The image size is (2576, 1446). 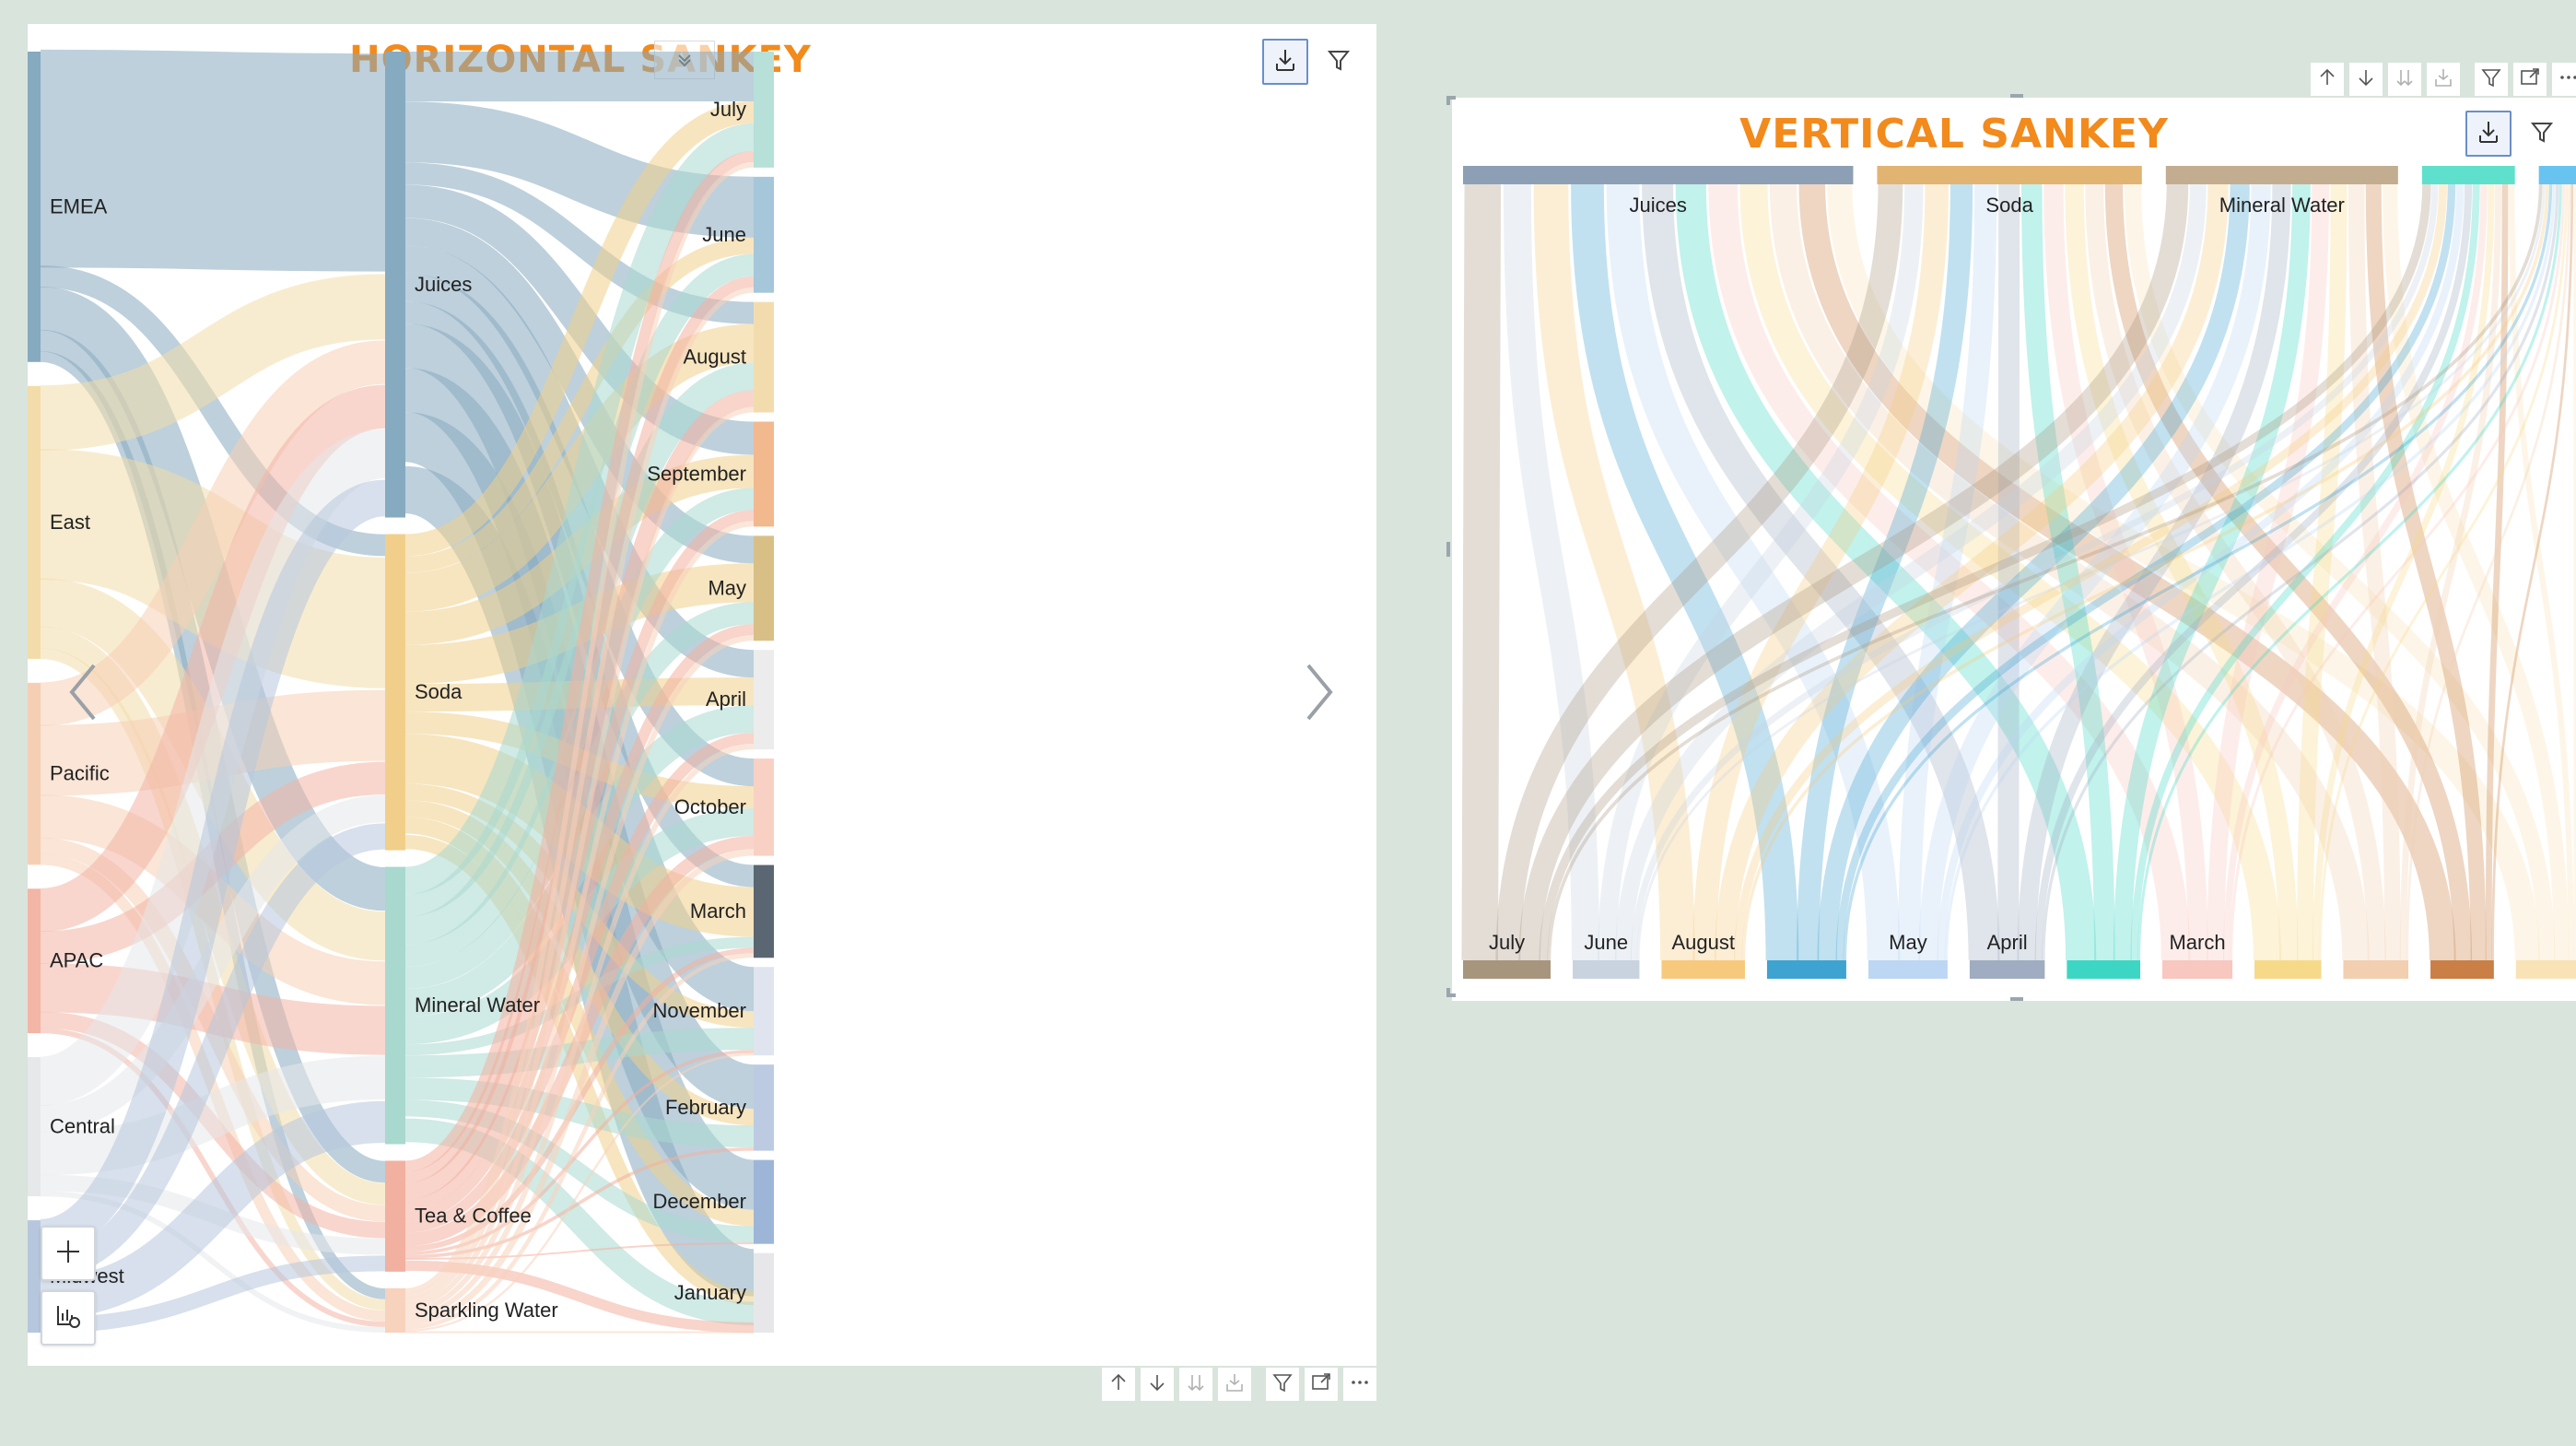 I want to click on sankey-bottom-node-march, so click(x=2197, y=969).